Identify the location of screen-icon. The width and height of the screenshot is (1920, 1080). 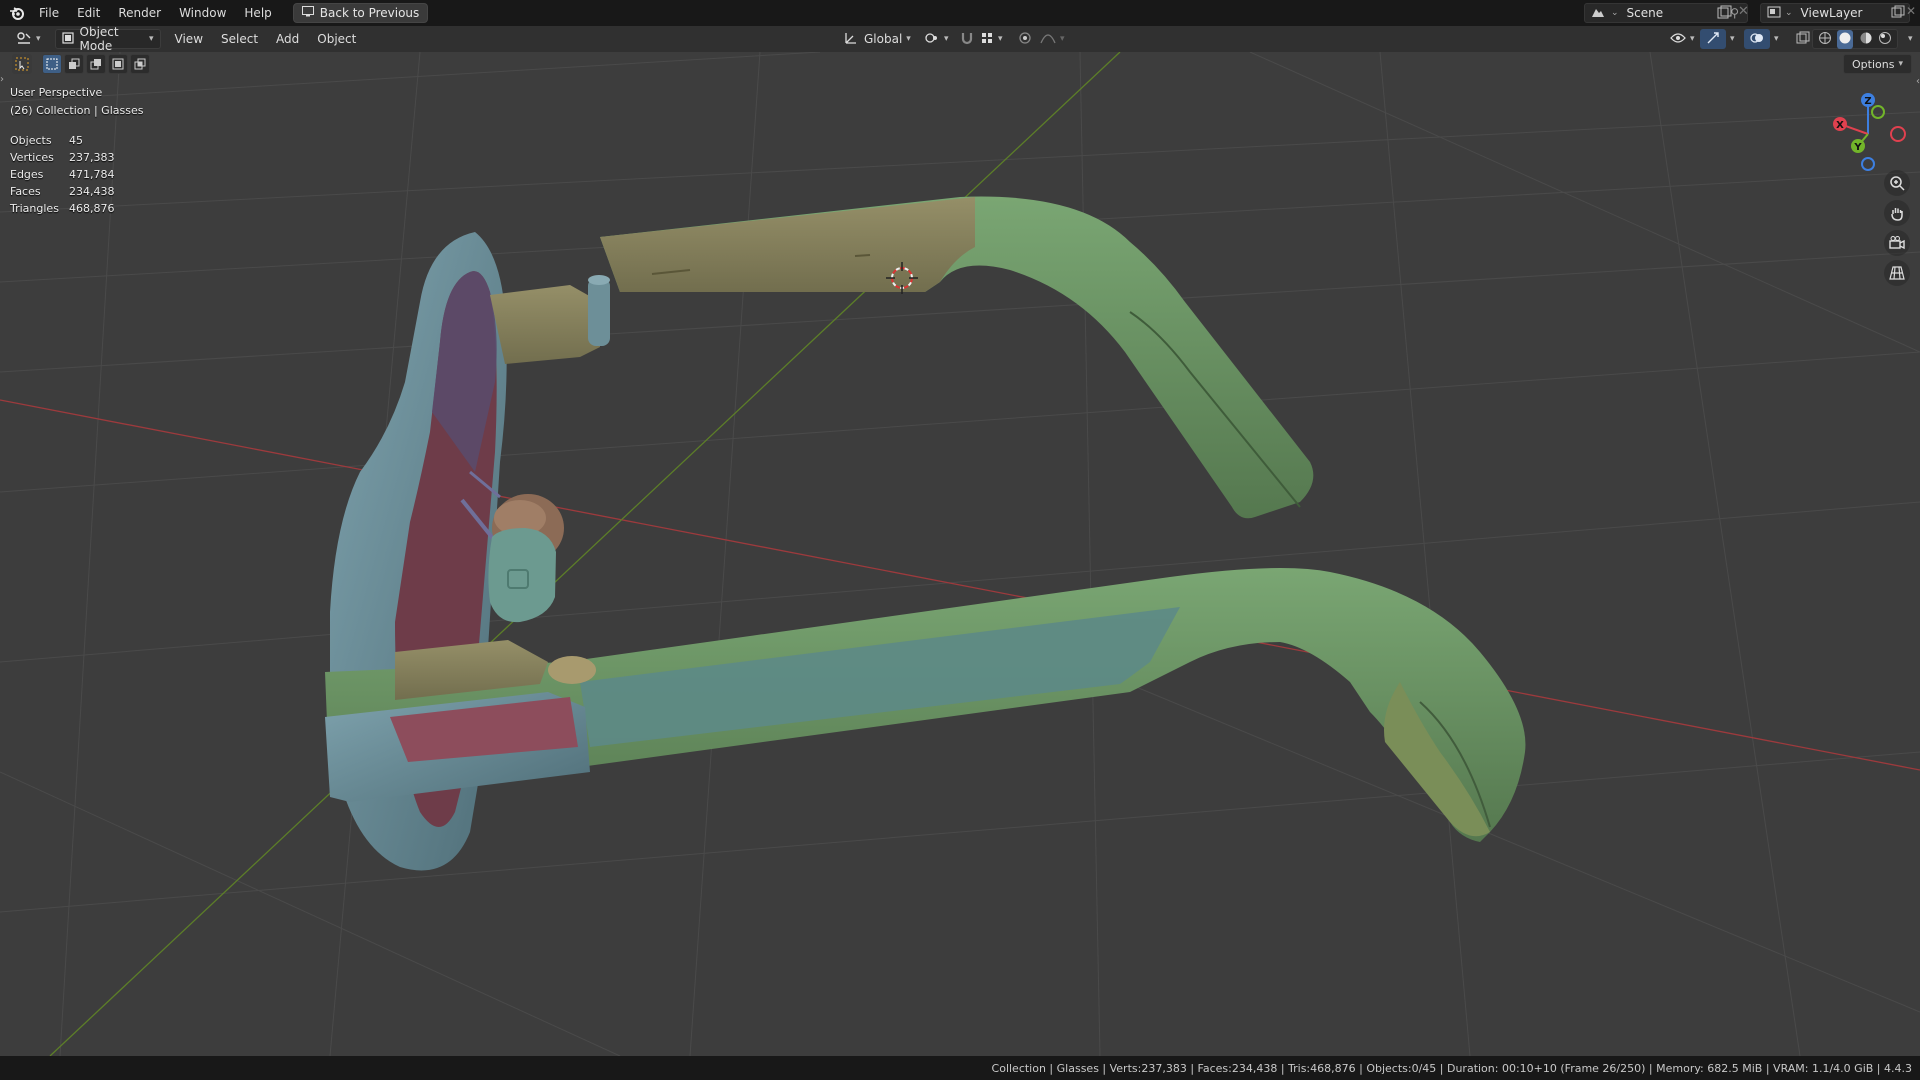
(307, 13).